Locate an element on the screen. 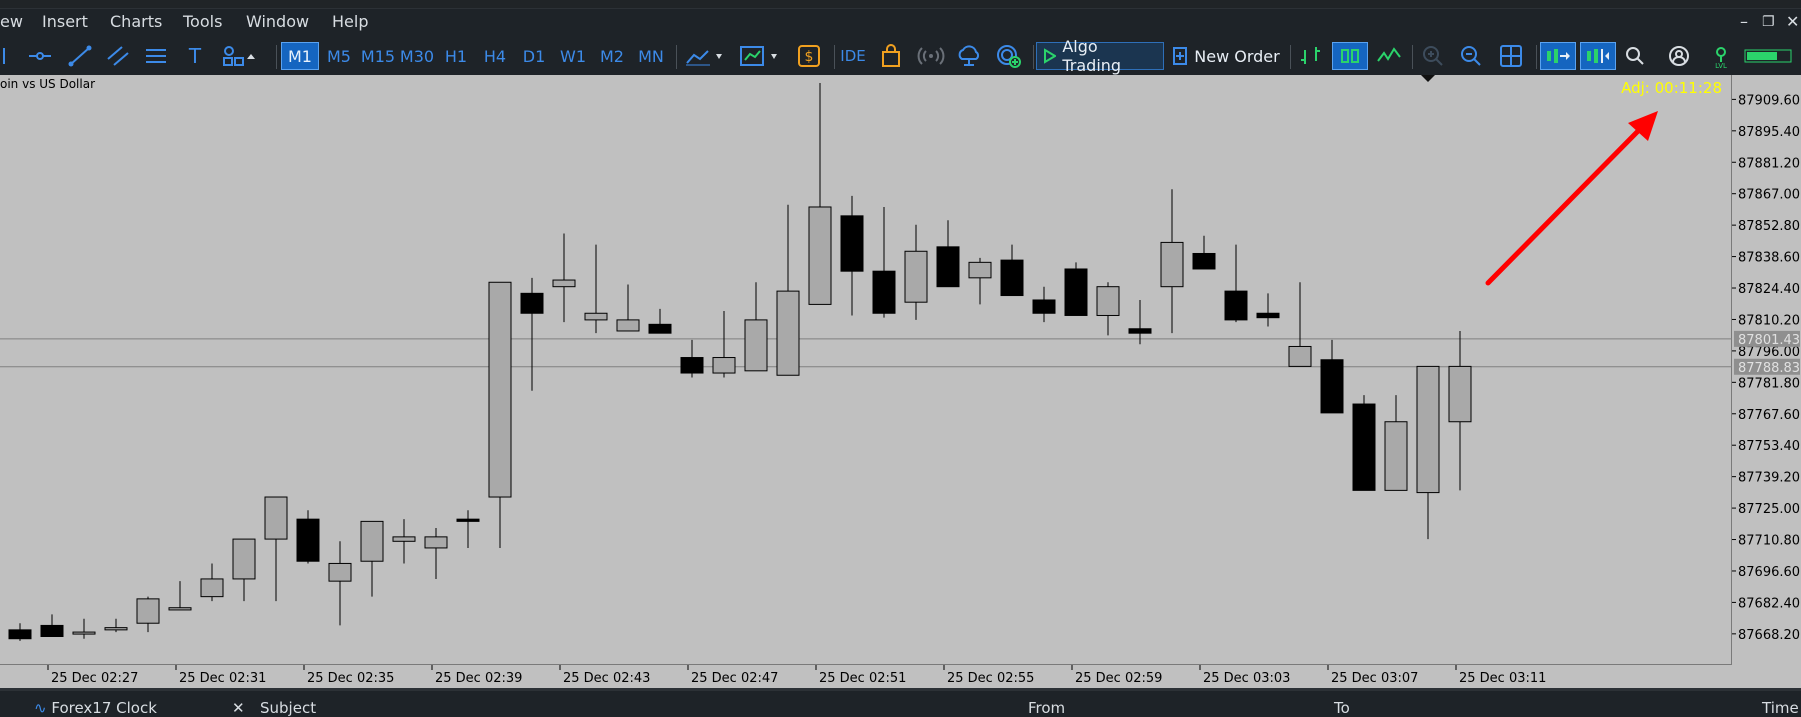 The image size is (1801, 717). symbol-label: oin vs US Dollar is located at coordinates (47, 84).